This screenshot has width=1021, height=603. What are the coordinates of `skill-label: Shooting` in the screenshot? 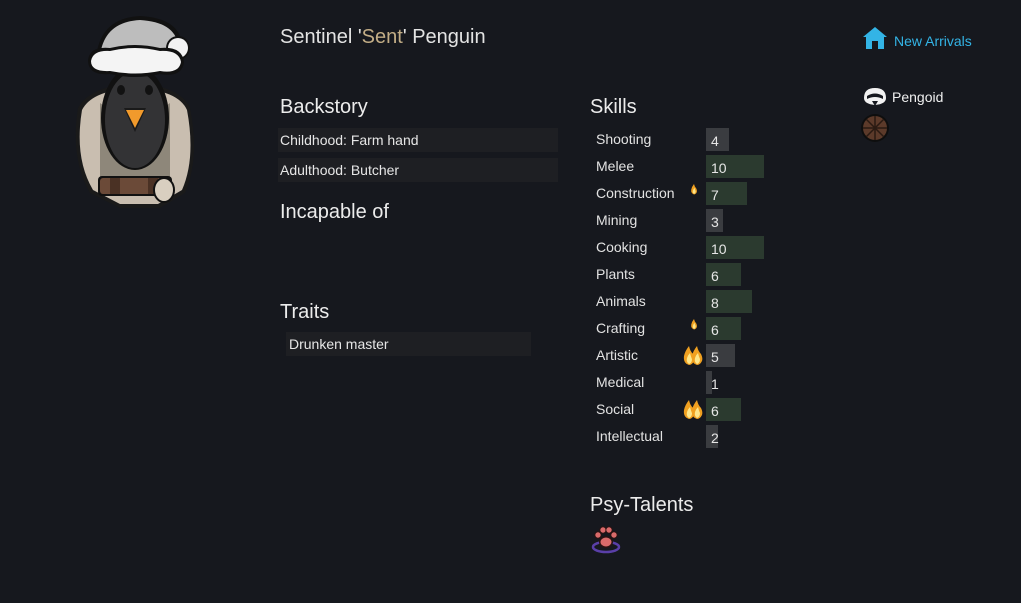 It's located at (624, 139).